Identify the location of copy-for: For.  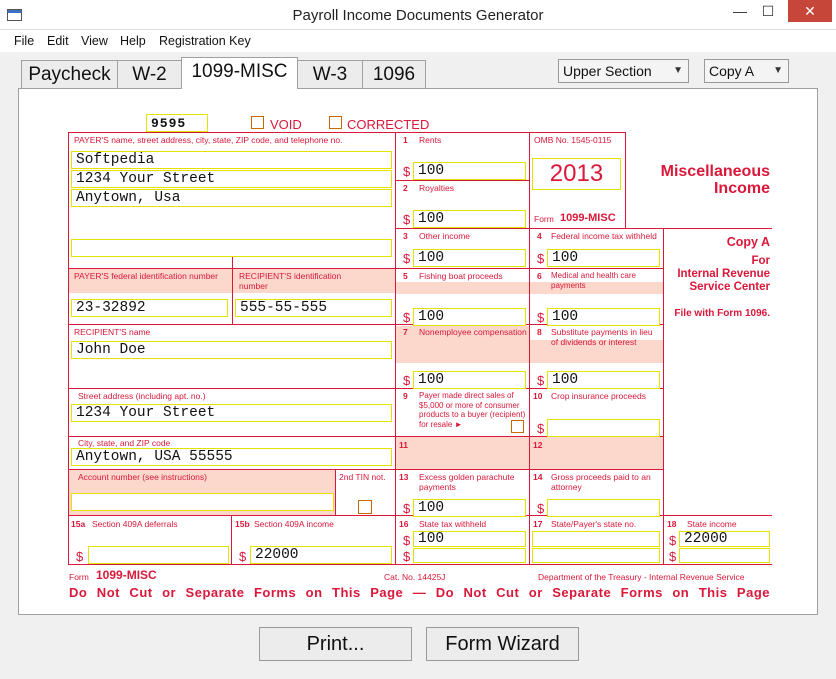
(760, 261).